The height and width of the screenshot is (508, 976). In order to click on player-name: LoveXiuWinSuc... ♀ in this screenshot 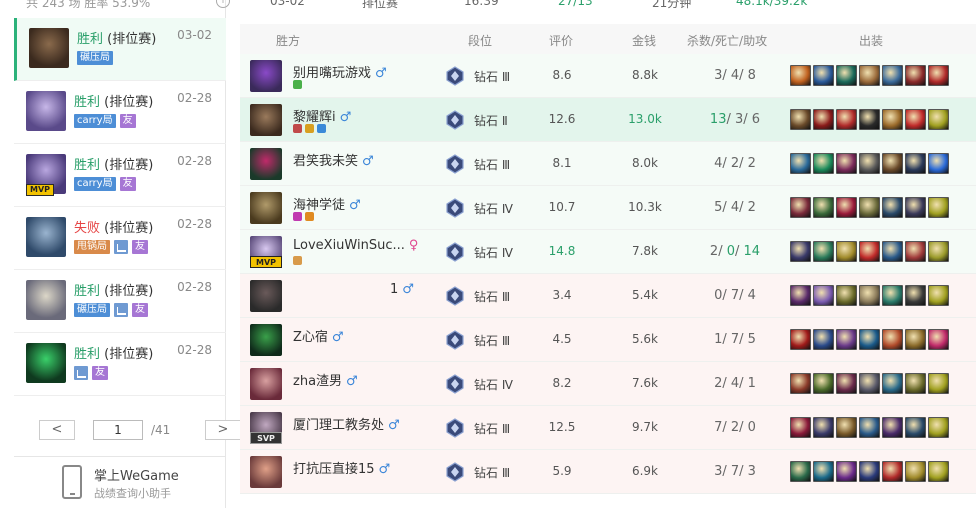, I will do `click(355, 245)`.